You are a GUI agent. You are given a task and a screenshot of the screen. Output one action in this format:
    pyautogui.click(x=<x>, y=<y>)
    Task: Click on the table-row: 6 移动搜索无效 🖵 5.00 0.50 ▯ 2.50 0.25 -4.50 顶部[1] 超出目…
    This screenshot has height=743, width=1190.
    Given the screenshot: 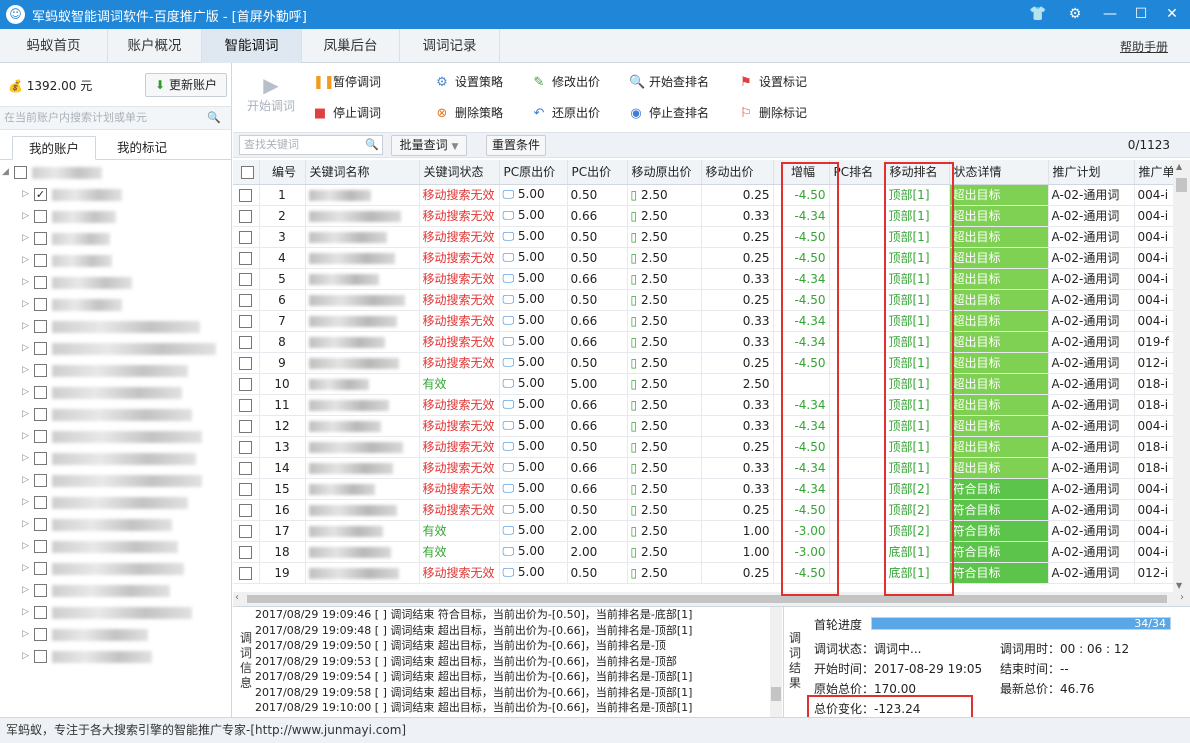 What is the action you would take?
    pyautogui.click(x=703, y=300)
    